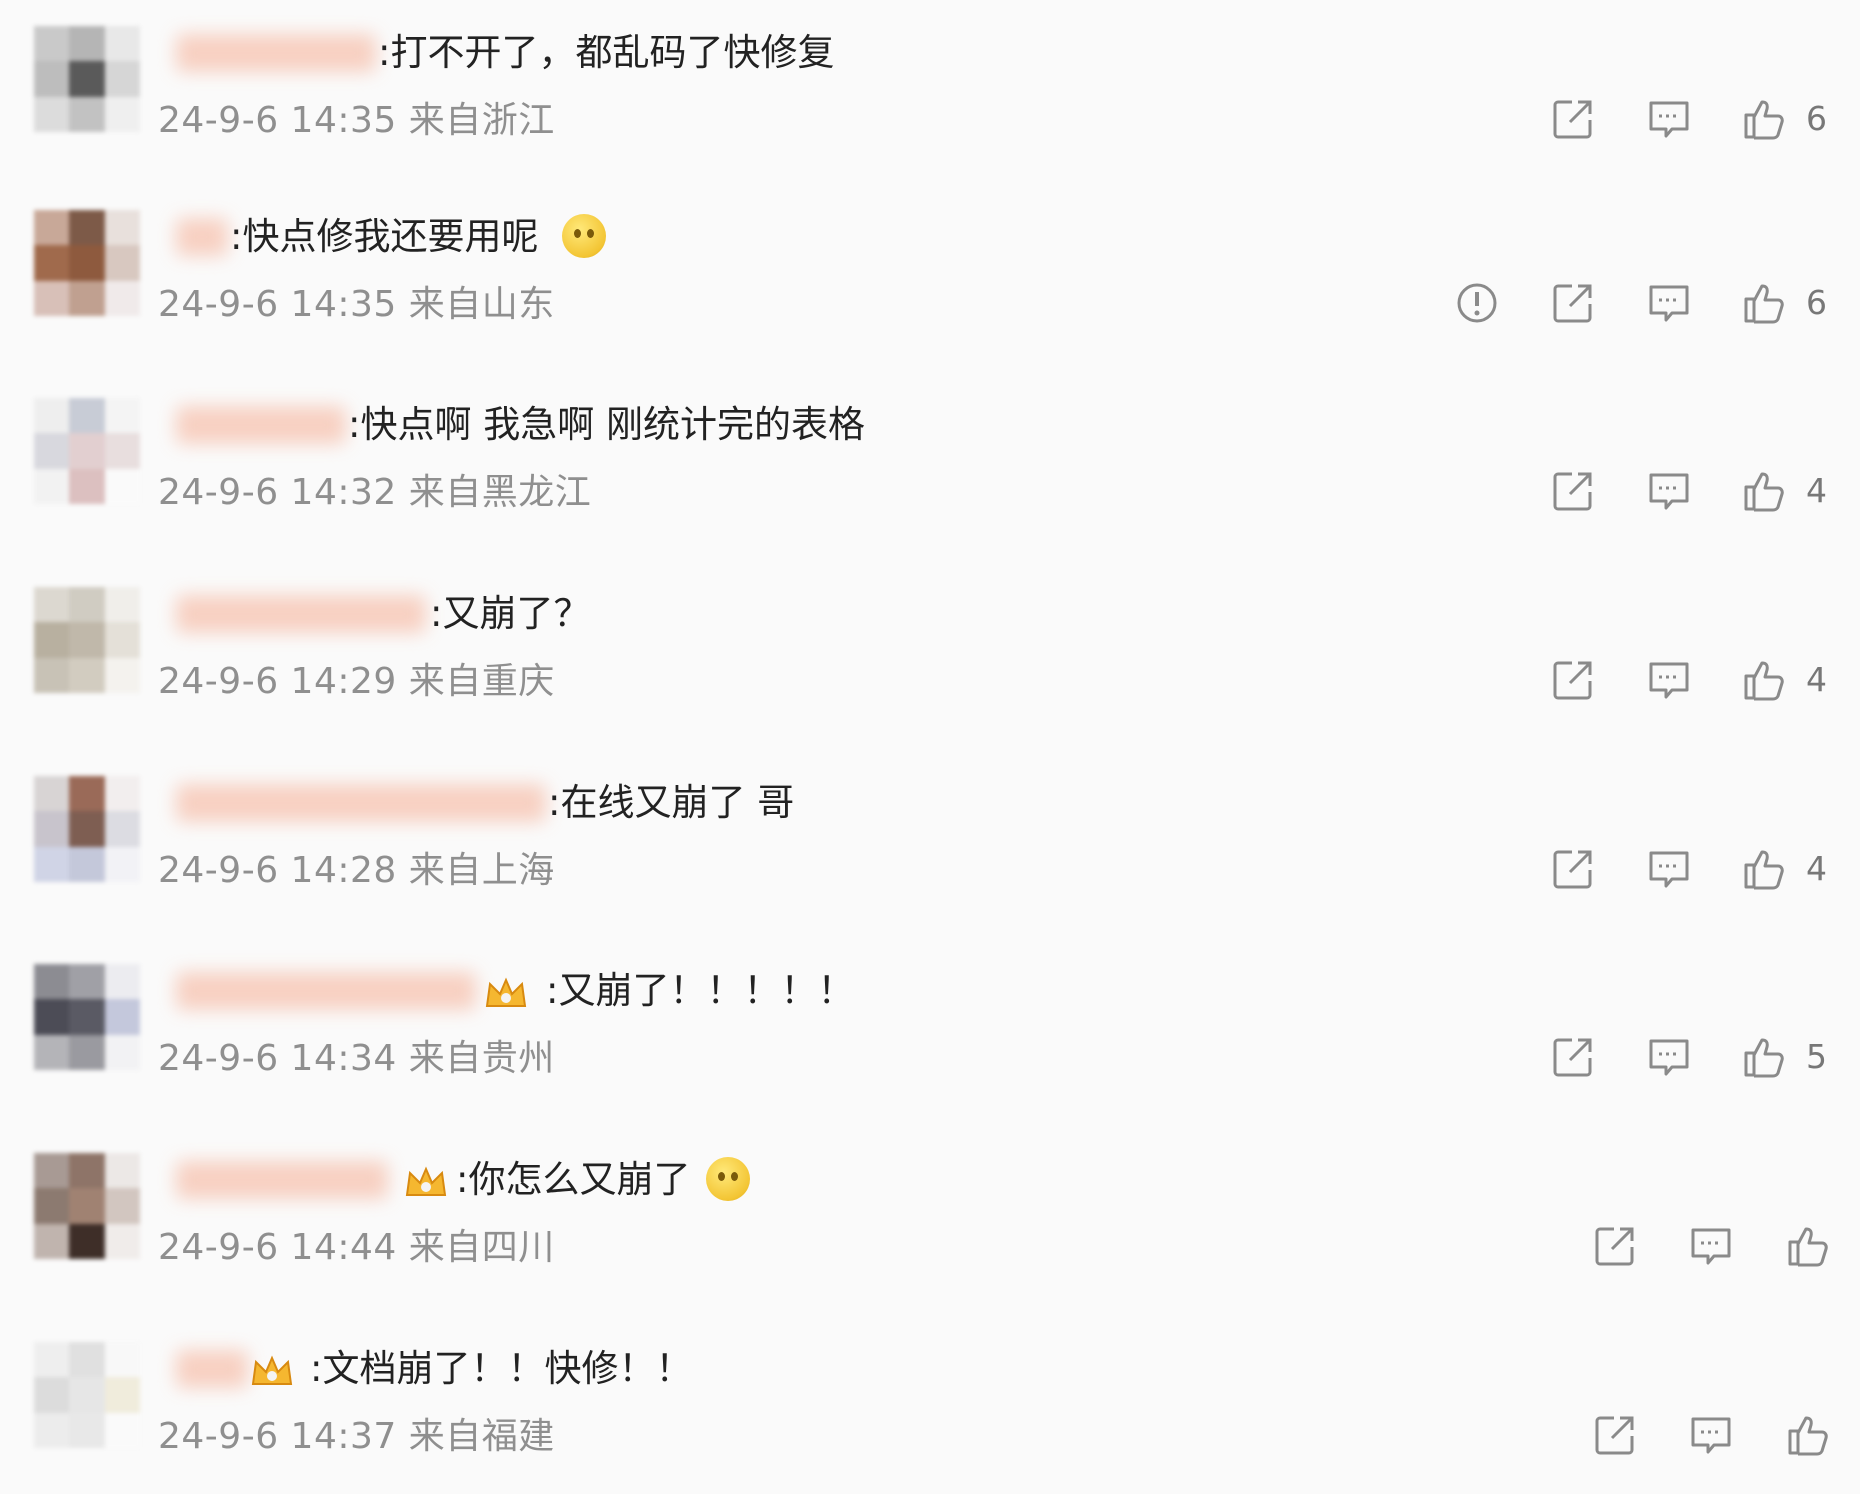 The height and width of the screenshot is (1494, 1860). Describe the element at coordinates (700, 990) in the screenshot. I see `comment-text: :又崩了！！！！！` at that location.